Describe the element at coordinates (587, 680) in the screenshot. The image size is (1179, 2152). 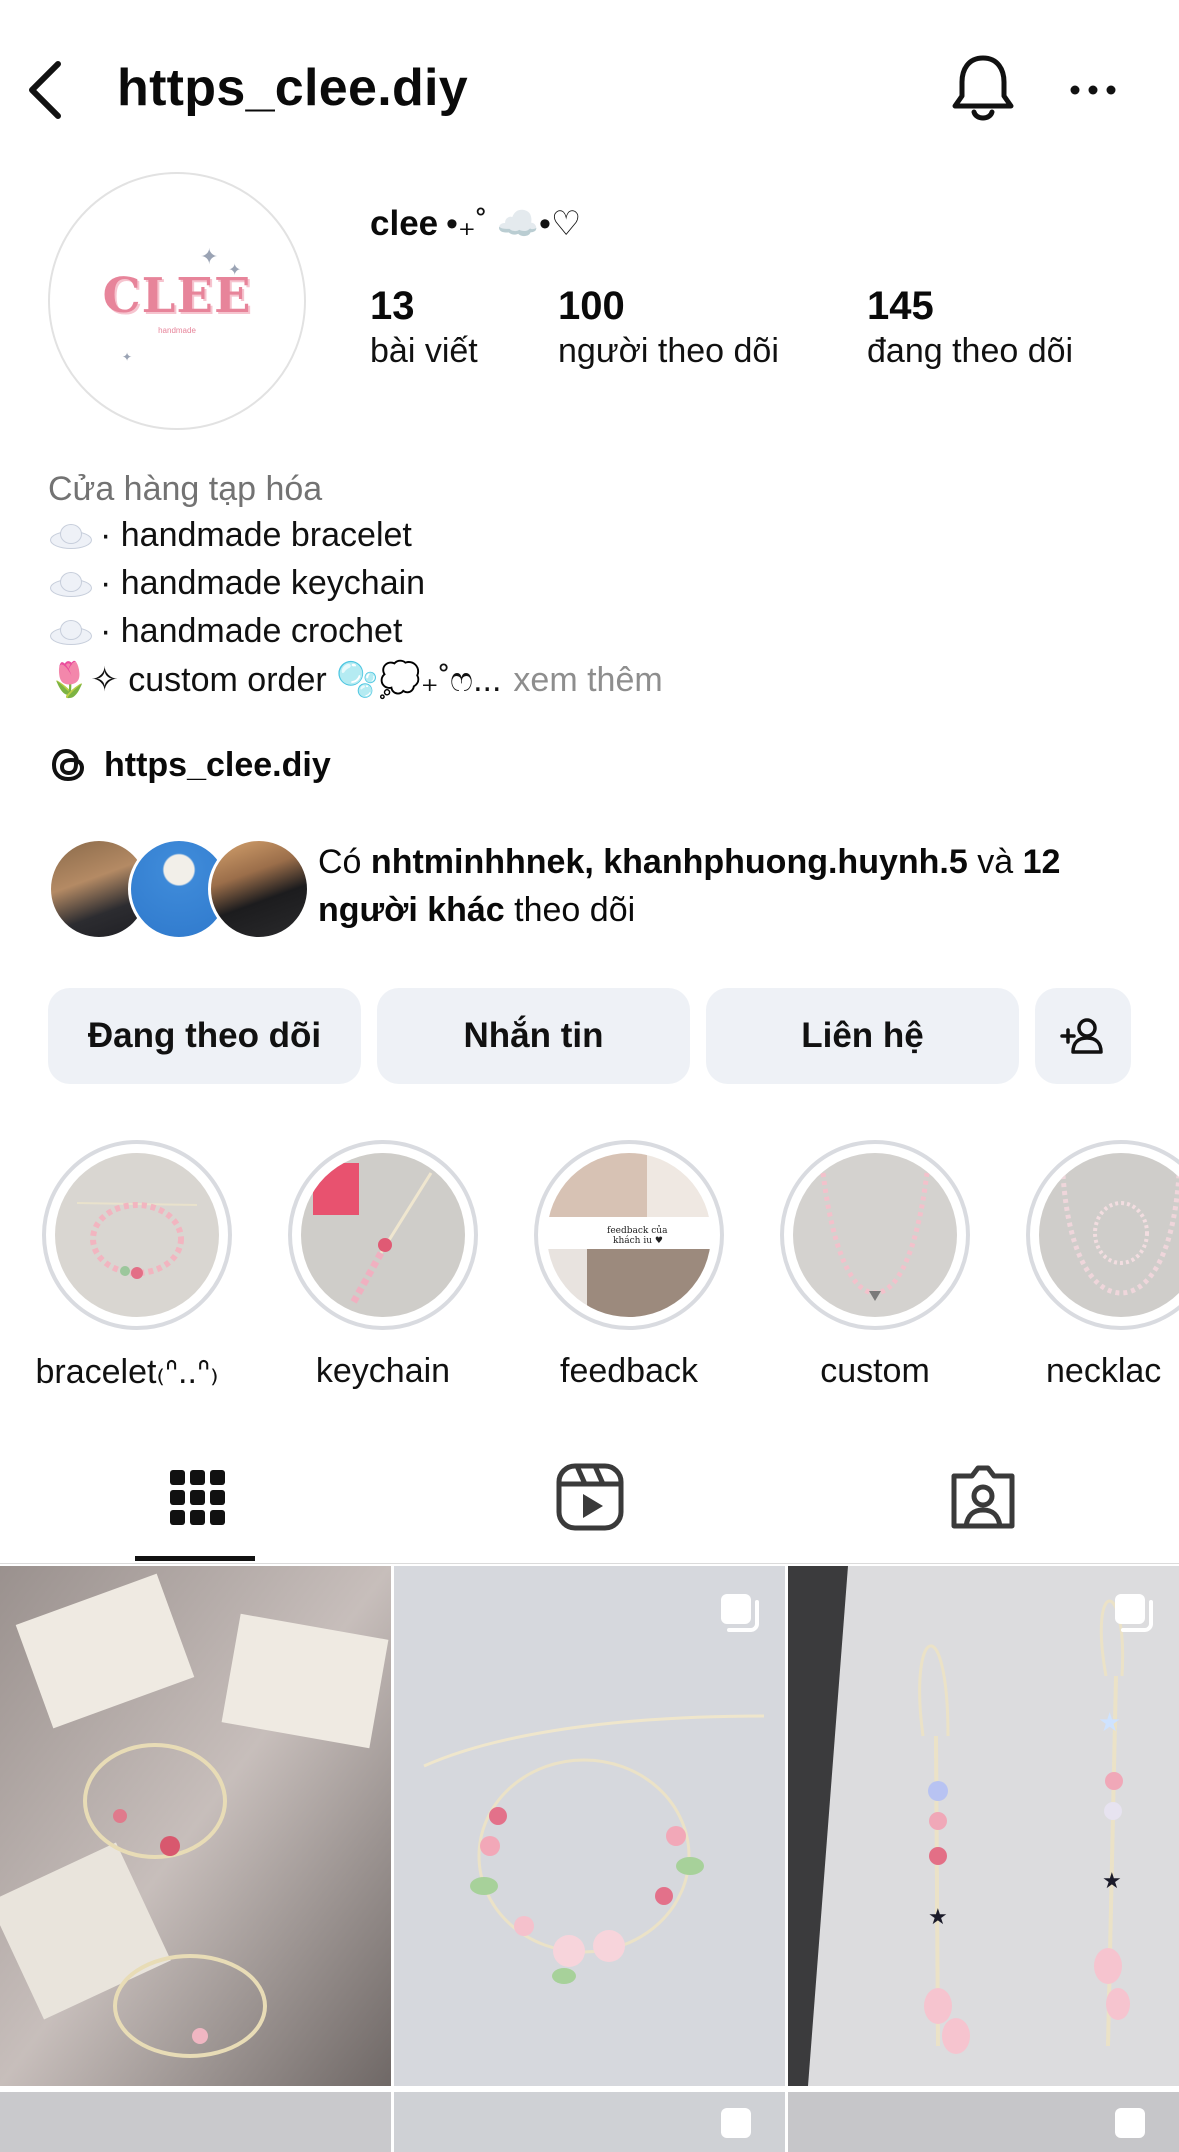
I see `see-more-link: xem thêm` at that location.